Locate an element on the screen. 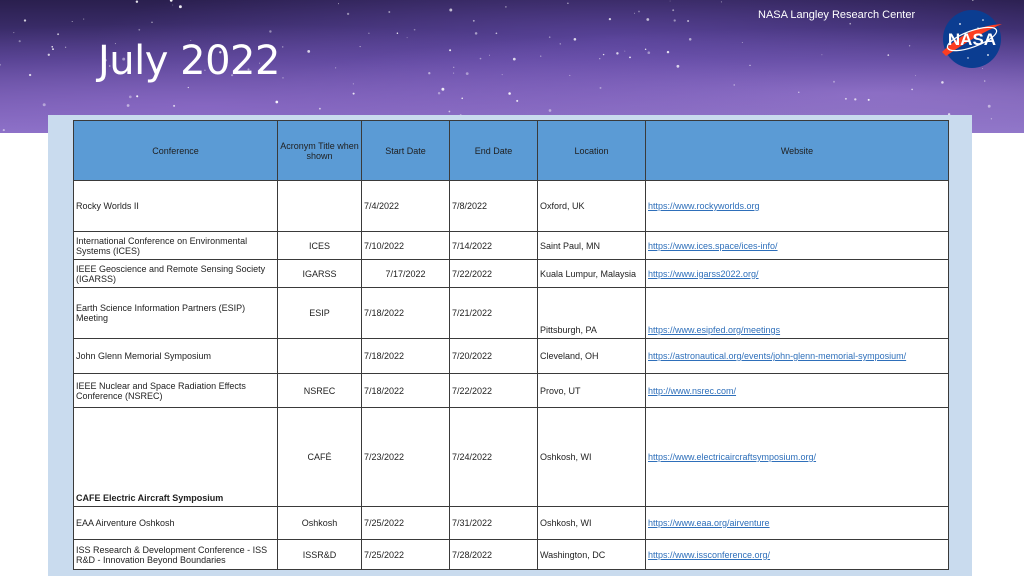 Image resolution: width=1024 pixels, height=576 pixels. website-cell: https://www.issconference.org/ is located at coordinates (797, 554).